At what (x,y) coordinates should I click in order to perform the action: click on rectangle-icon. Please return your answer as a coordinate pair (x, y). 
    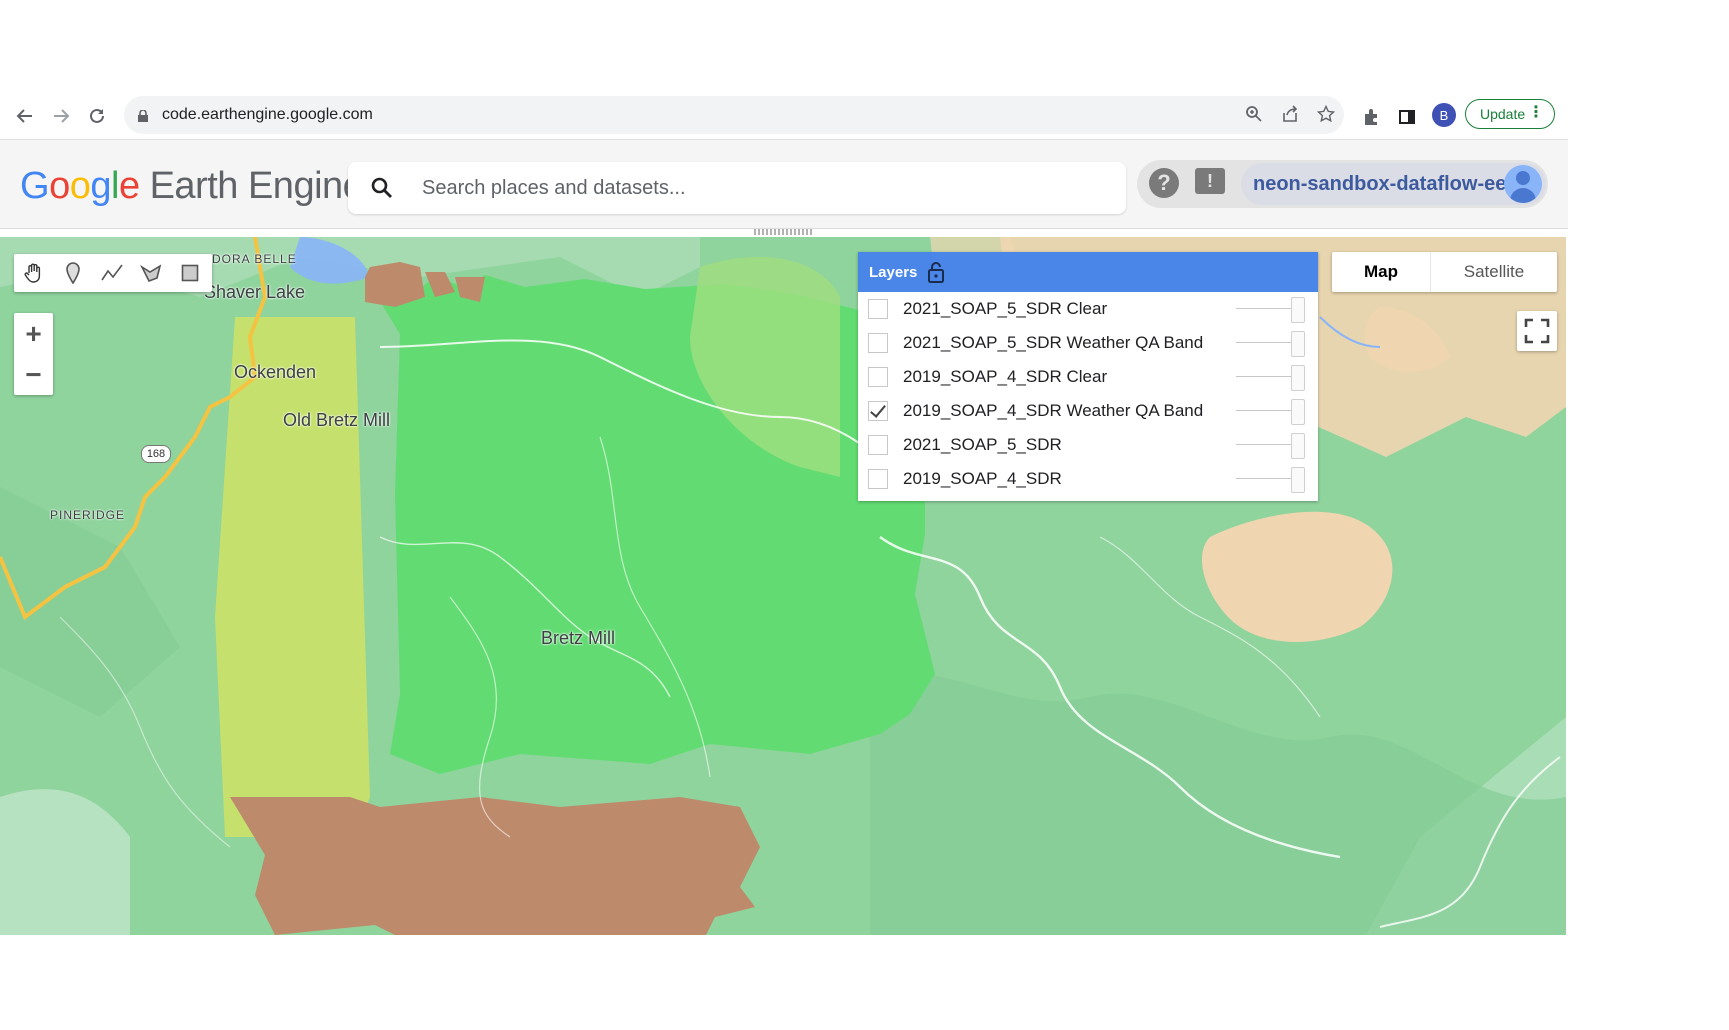
    Looking at the image, I should click on (189, 273).